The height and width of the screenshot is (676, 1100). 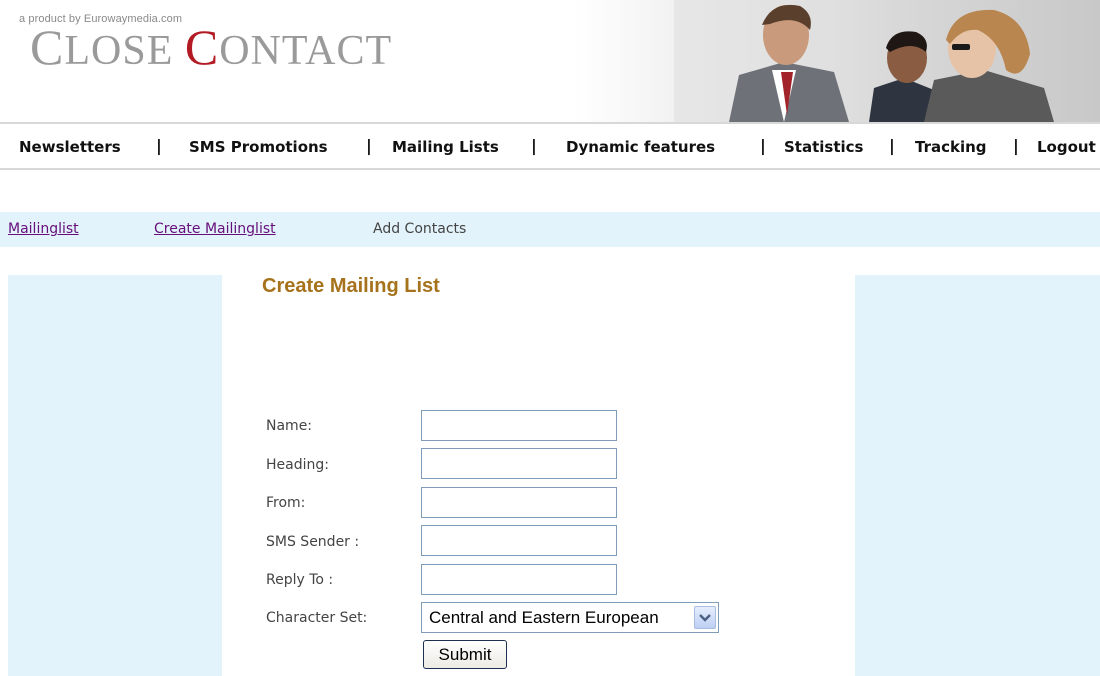 What do you see at coordinates (300, 580) in the screenshot?
I see `reply-to-label: Reply To :` at bounding box center [300, 580].